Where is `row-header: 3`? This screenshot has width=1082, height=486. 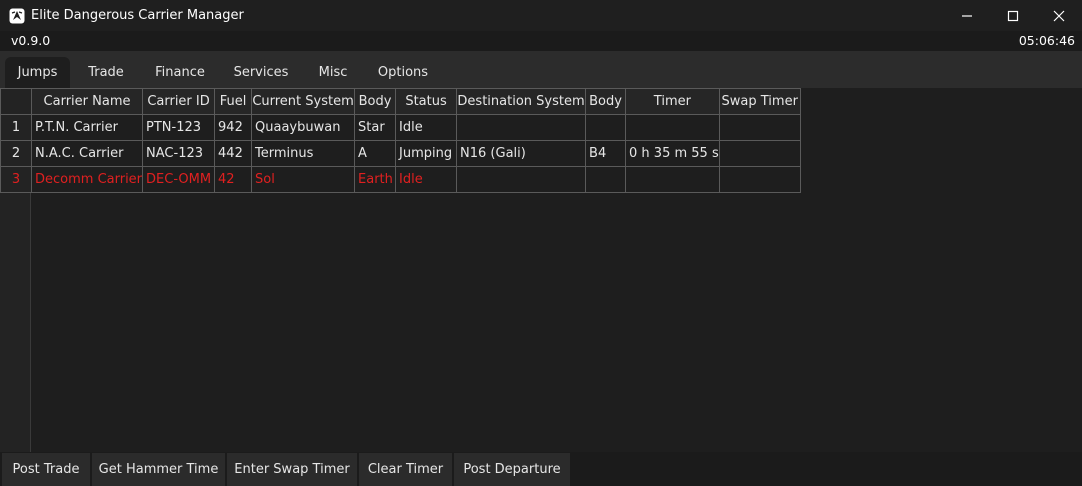 row-header: 3 is located at coordinates (16, 179).